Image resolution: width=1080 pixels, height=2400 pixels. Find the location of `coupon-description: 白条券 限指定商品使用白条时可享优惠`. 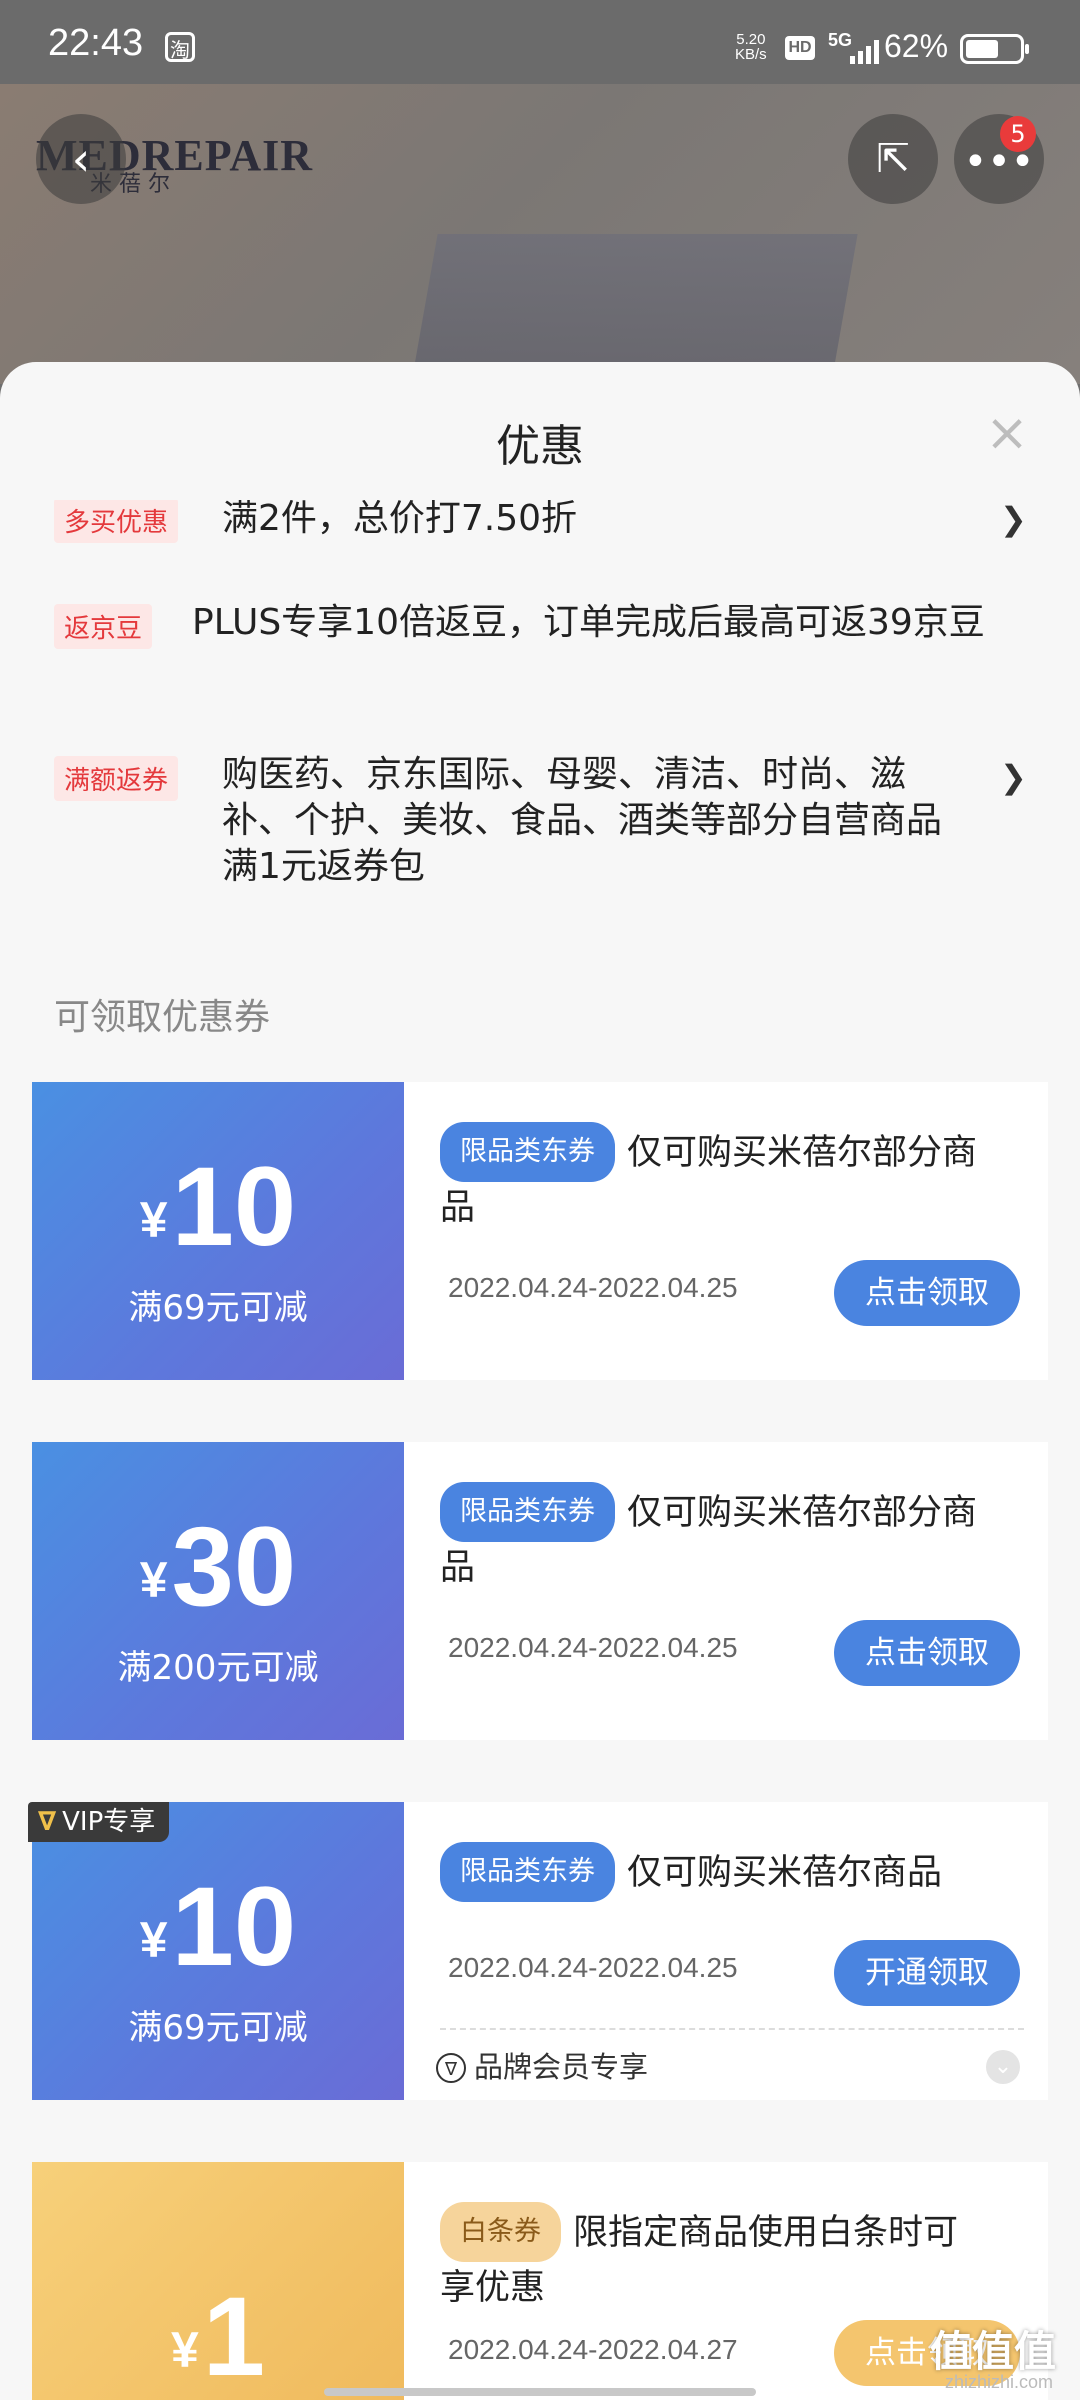

coupon-description: 白条券 限指定商品使用白条时可享优惠 is located at coordinates (714, 2258).